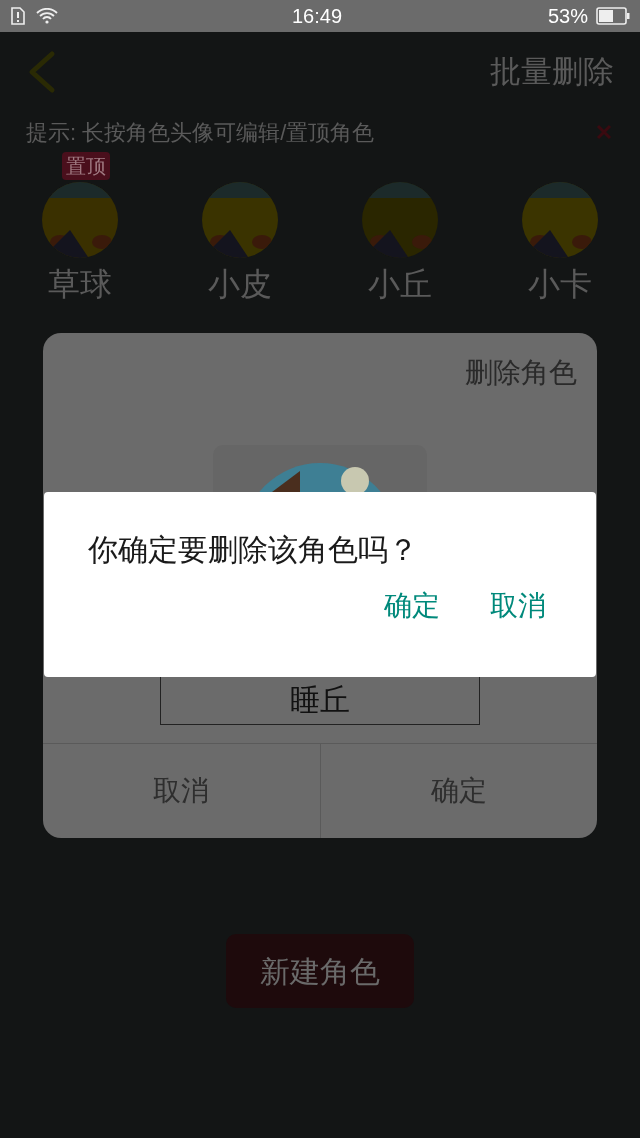 The width and height of the screenshot is (640, 1138). Describe the element at coordinates (552, 72) in the screenshot. I see `batch-delete-button: 批量删除` at that location.